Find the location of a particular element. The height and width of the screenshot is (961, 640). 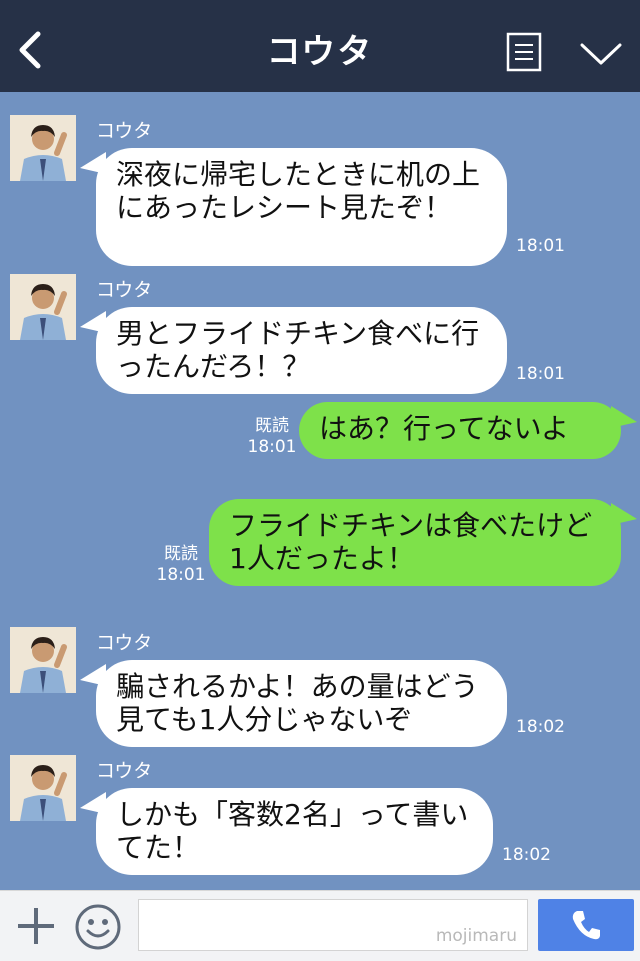

menu-list-icon is located at coordinates (524, 52).